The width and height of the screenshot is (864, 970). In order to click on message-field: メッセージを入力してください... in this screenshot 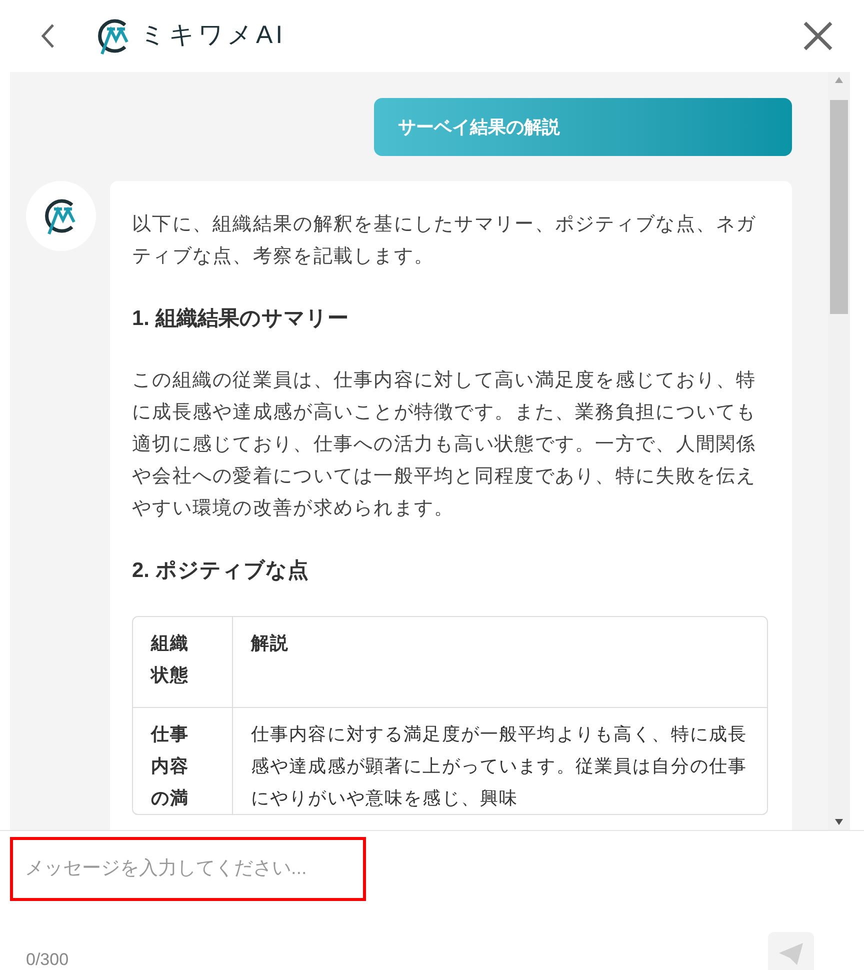, I will do `click(188, 869)`.